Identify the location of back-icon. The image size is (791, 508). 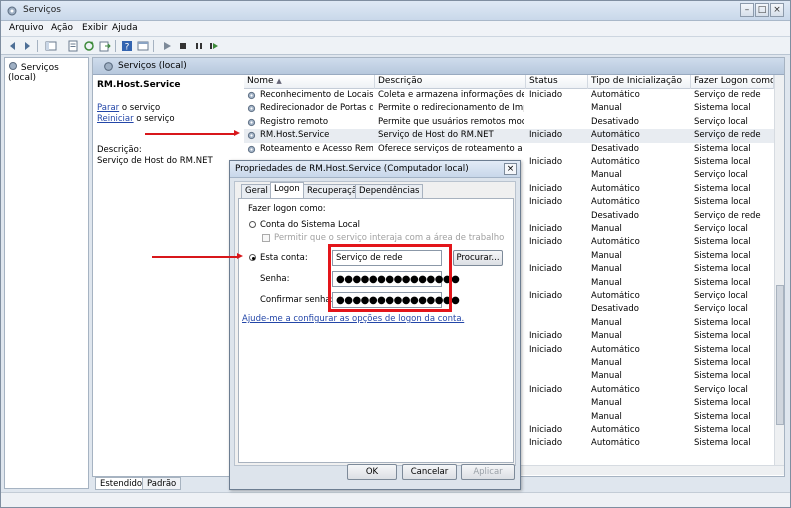
(13, 46).